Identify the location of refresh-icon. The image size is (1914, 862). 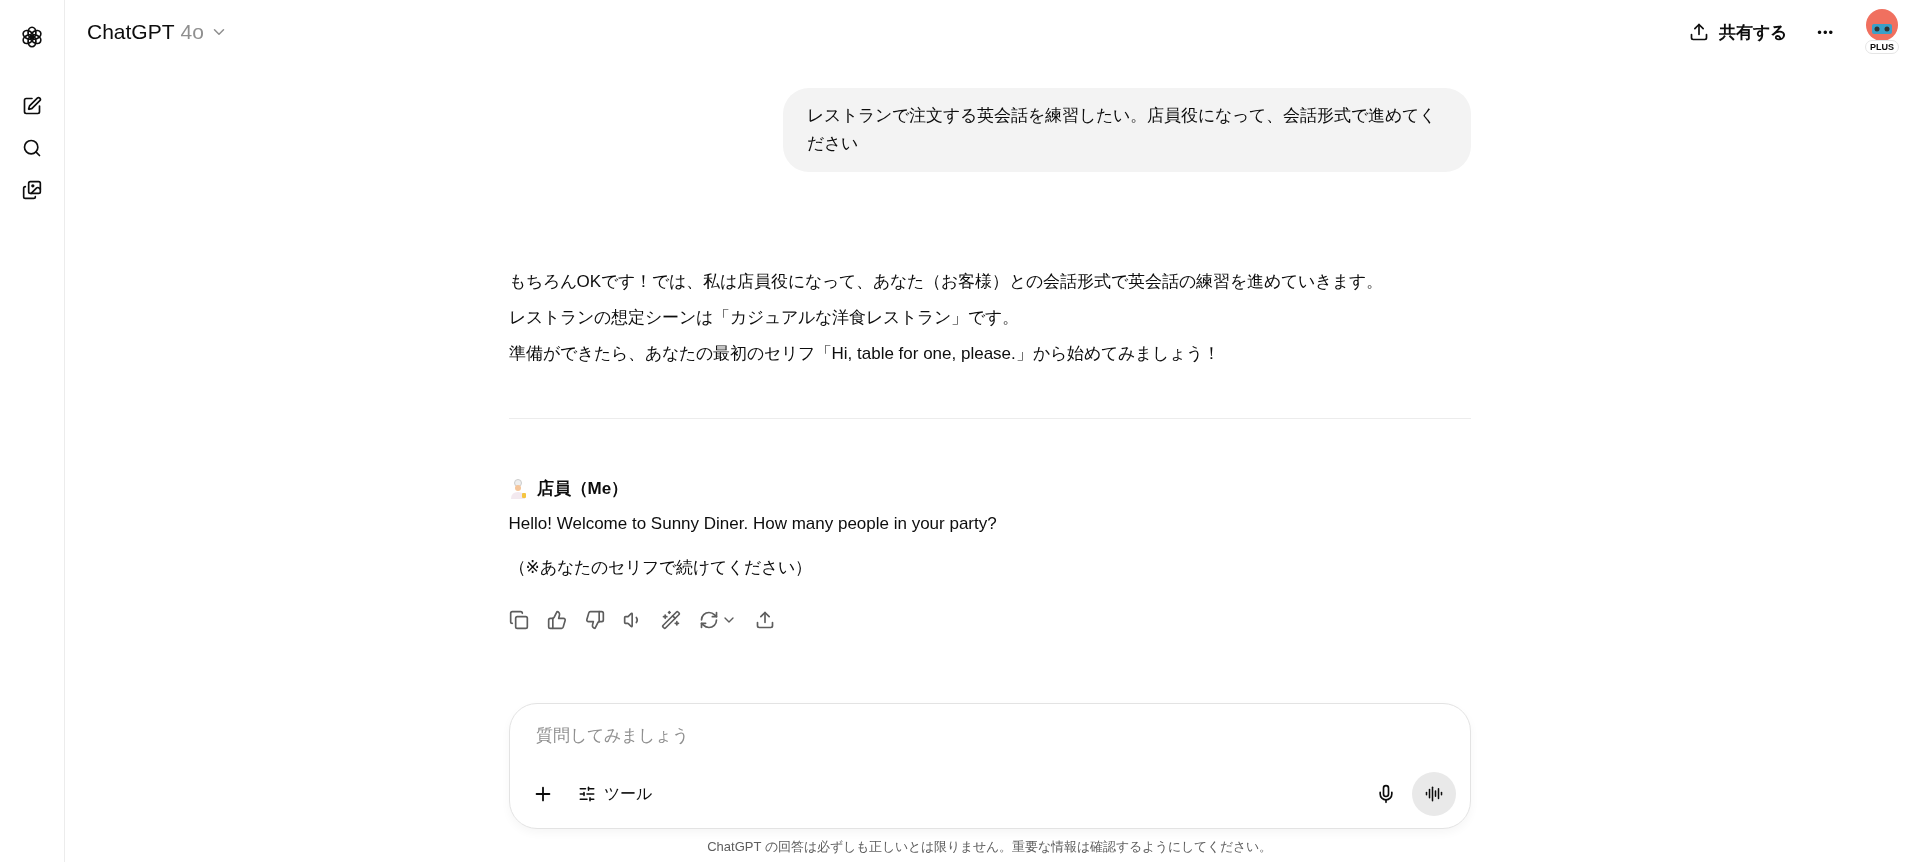
(708, 620).